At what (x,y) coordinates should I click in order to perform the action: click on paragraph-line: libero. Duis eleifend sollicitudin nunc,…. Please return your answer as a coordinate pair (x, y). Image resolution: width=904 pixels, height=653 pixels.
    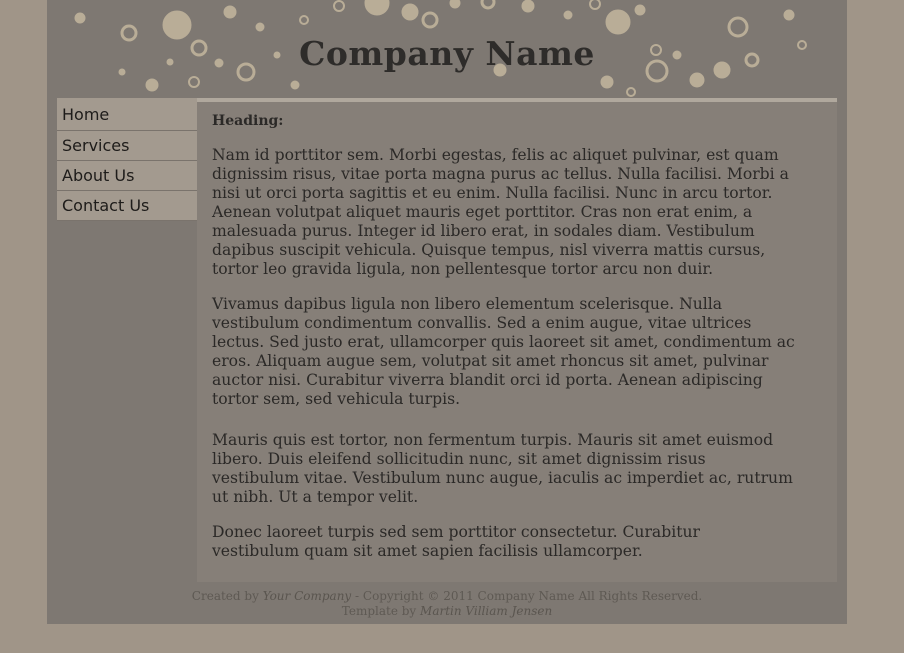
    Looking at the image, I should click on (459, 459).